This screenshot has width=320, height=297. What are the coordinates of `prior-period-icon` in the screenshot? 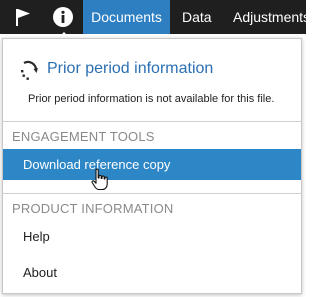 It's located at (29, 70).